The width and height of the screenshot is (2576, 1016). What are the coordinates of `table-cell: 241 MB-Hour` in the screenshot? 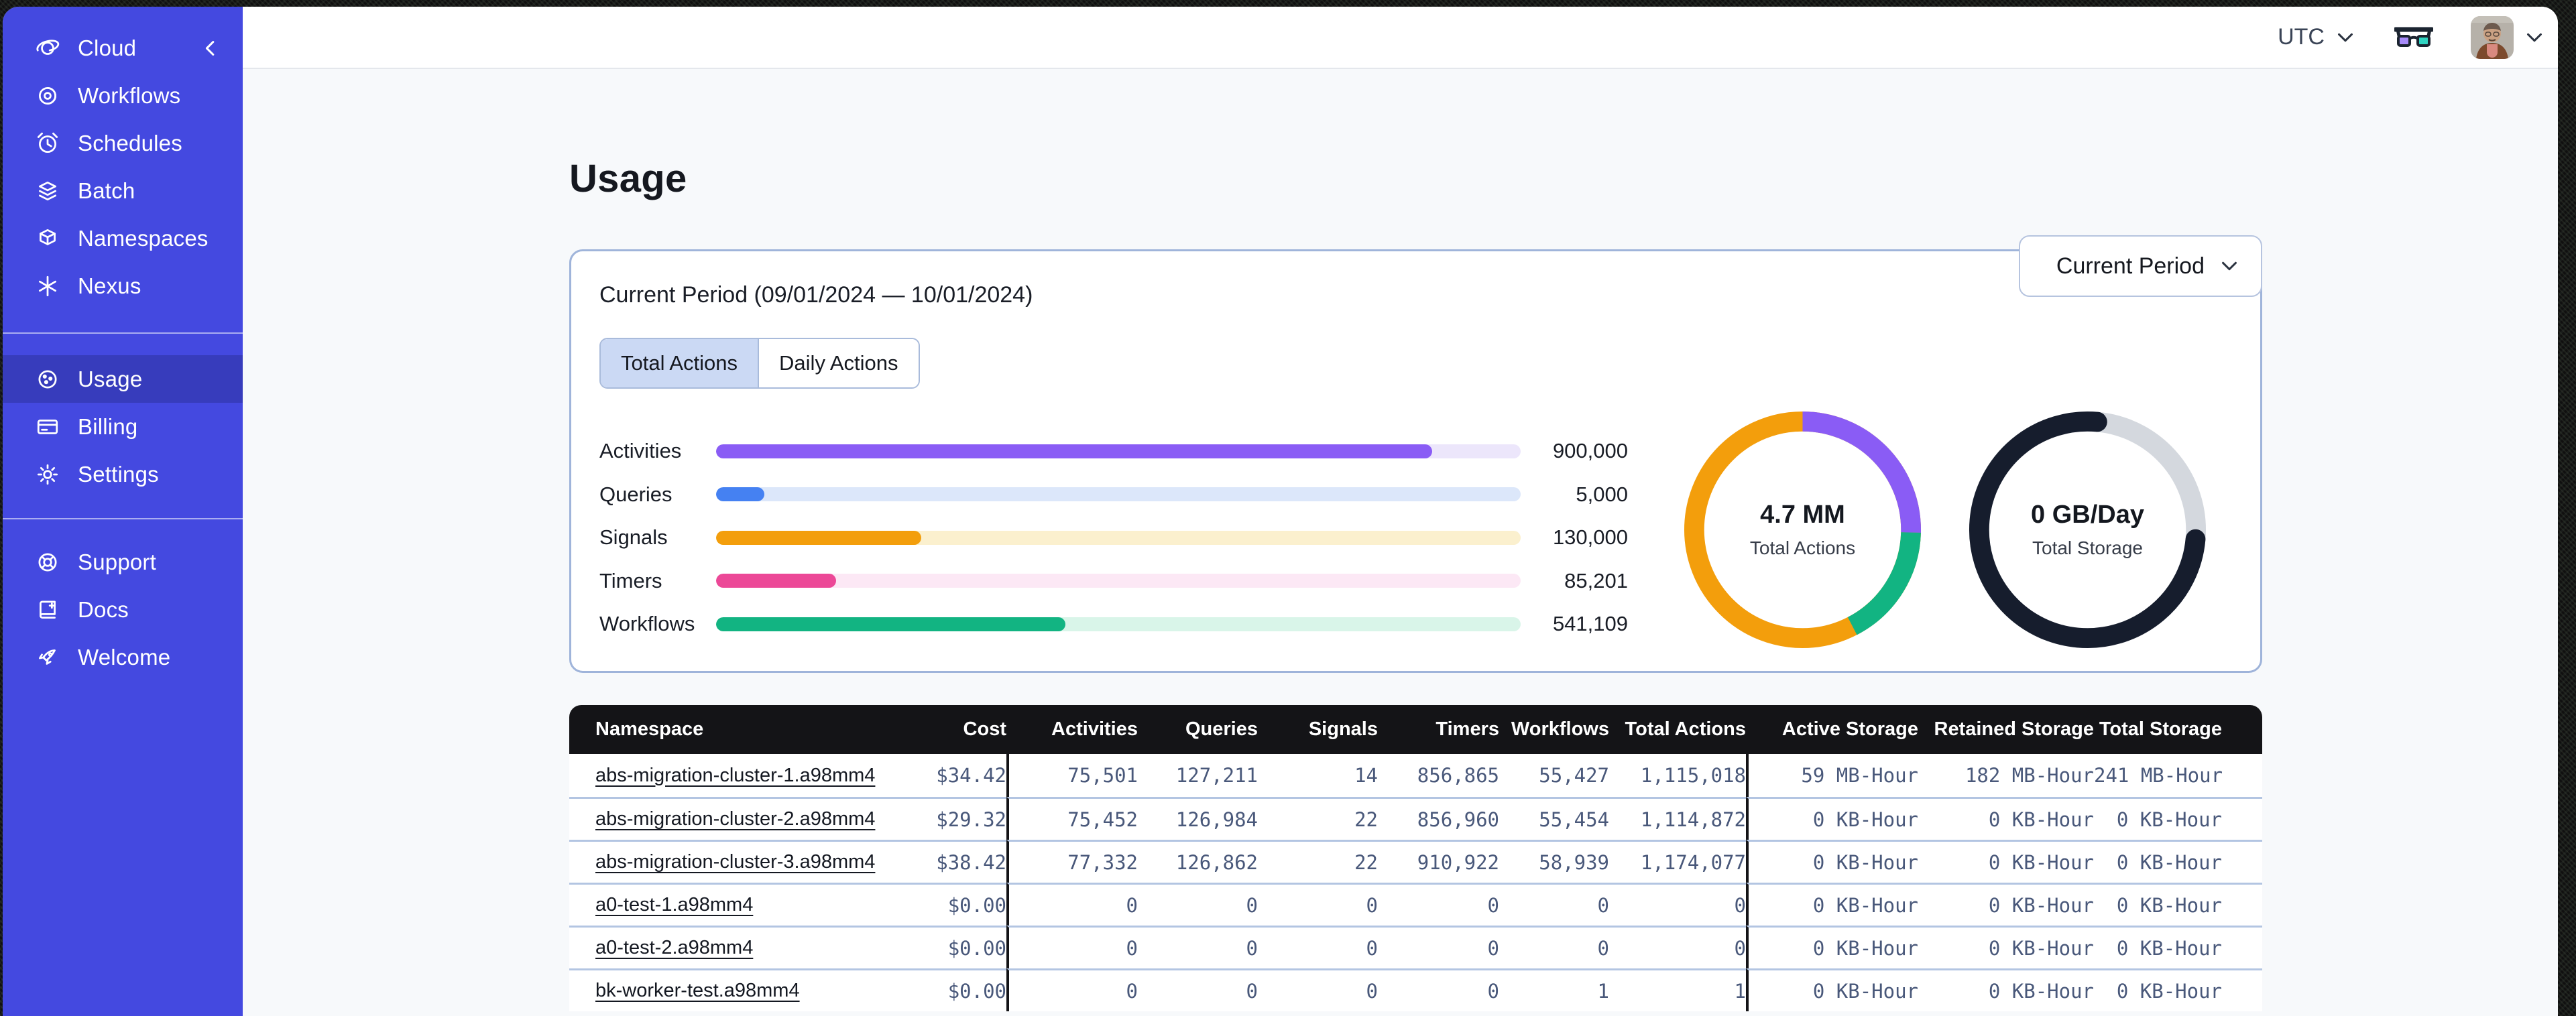 It's located at (2178, 775).